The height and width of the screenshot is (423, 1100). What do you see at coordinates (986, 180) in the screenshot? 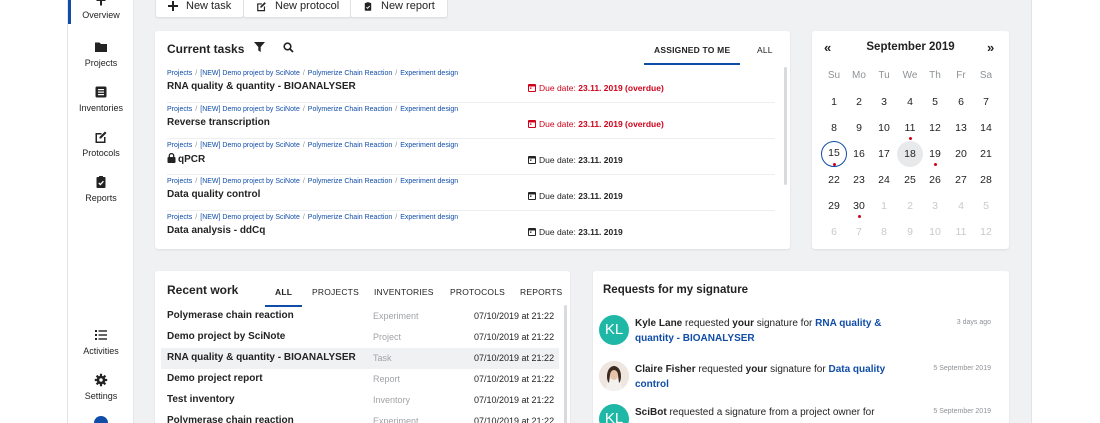
I see `calendar-day: 28` at bounding box center [986, 180].